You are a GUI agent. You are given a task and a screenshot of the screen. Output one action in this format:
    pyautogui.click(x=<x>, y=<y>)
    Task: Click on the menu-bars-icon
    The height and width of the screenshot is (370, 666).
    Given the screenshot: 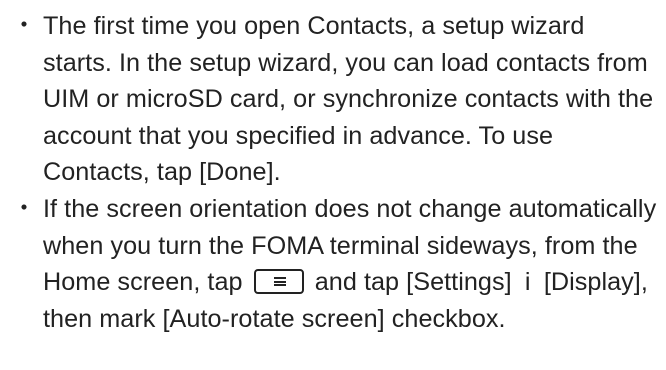 What is the action you would take?
    pyautogui.click(x=279, y=282)
    